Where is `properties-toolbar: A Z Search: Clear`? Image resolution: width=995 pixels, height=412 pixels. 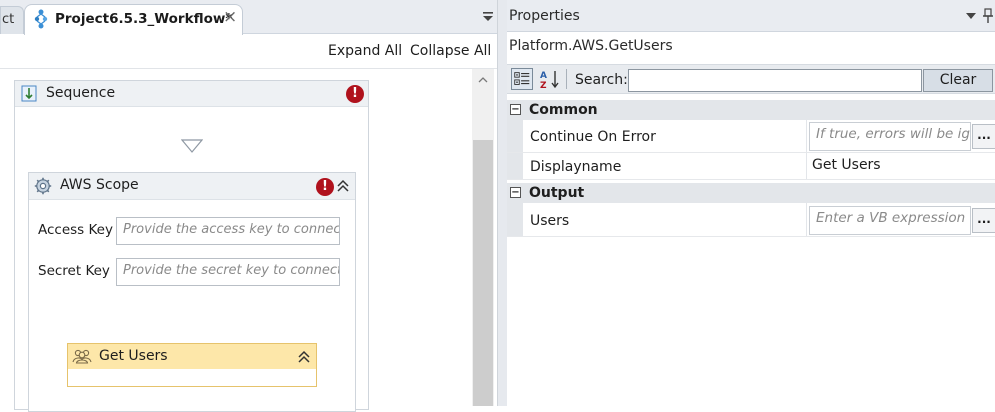 properties-toolbar: A Z Search: Clear is located at coordinates (751, 79).